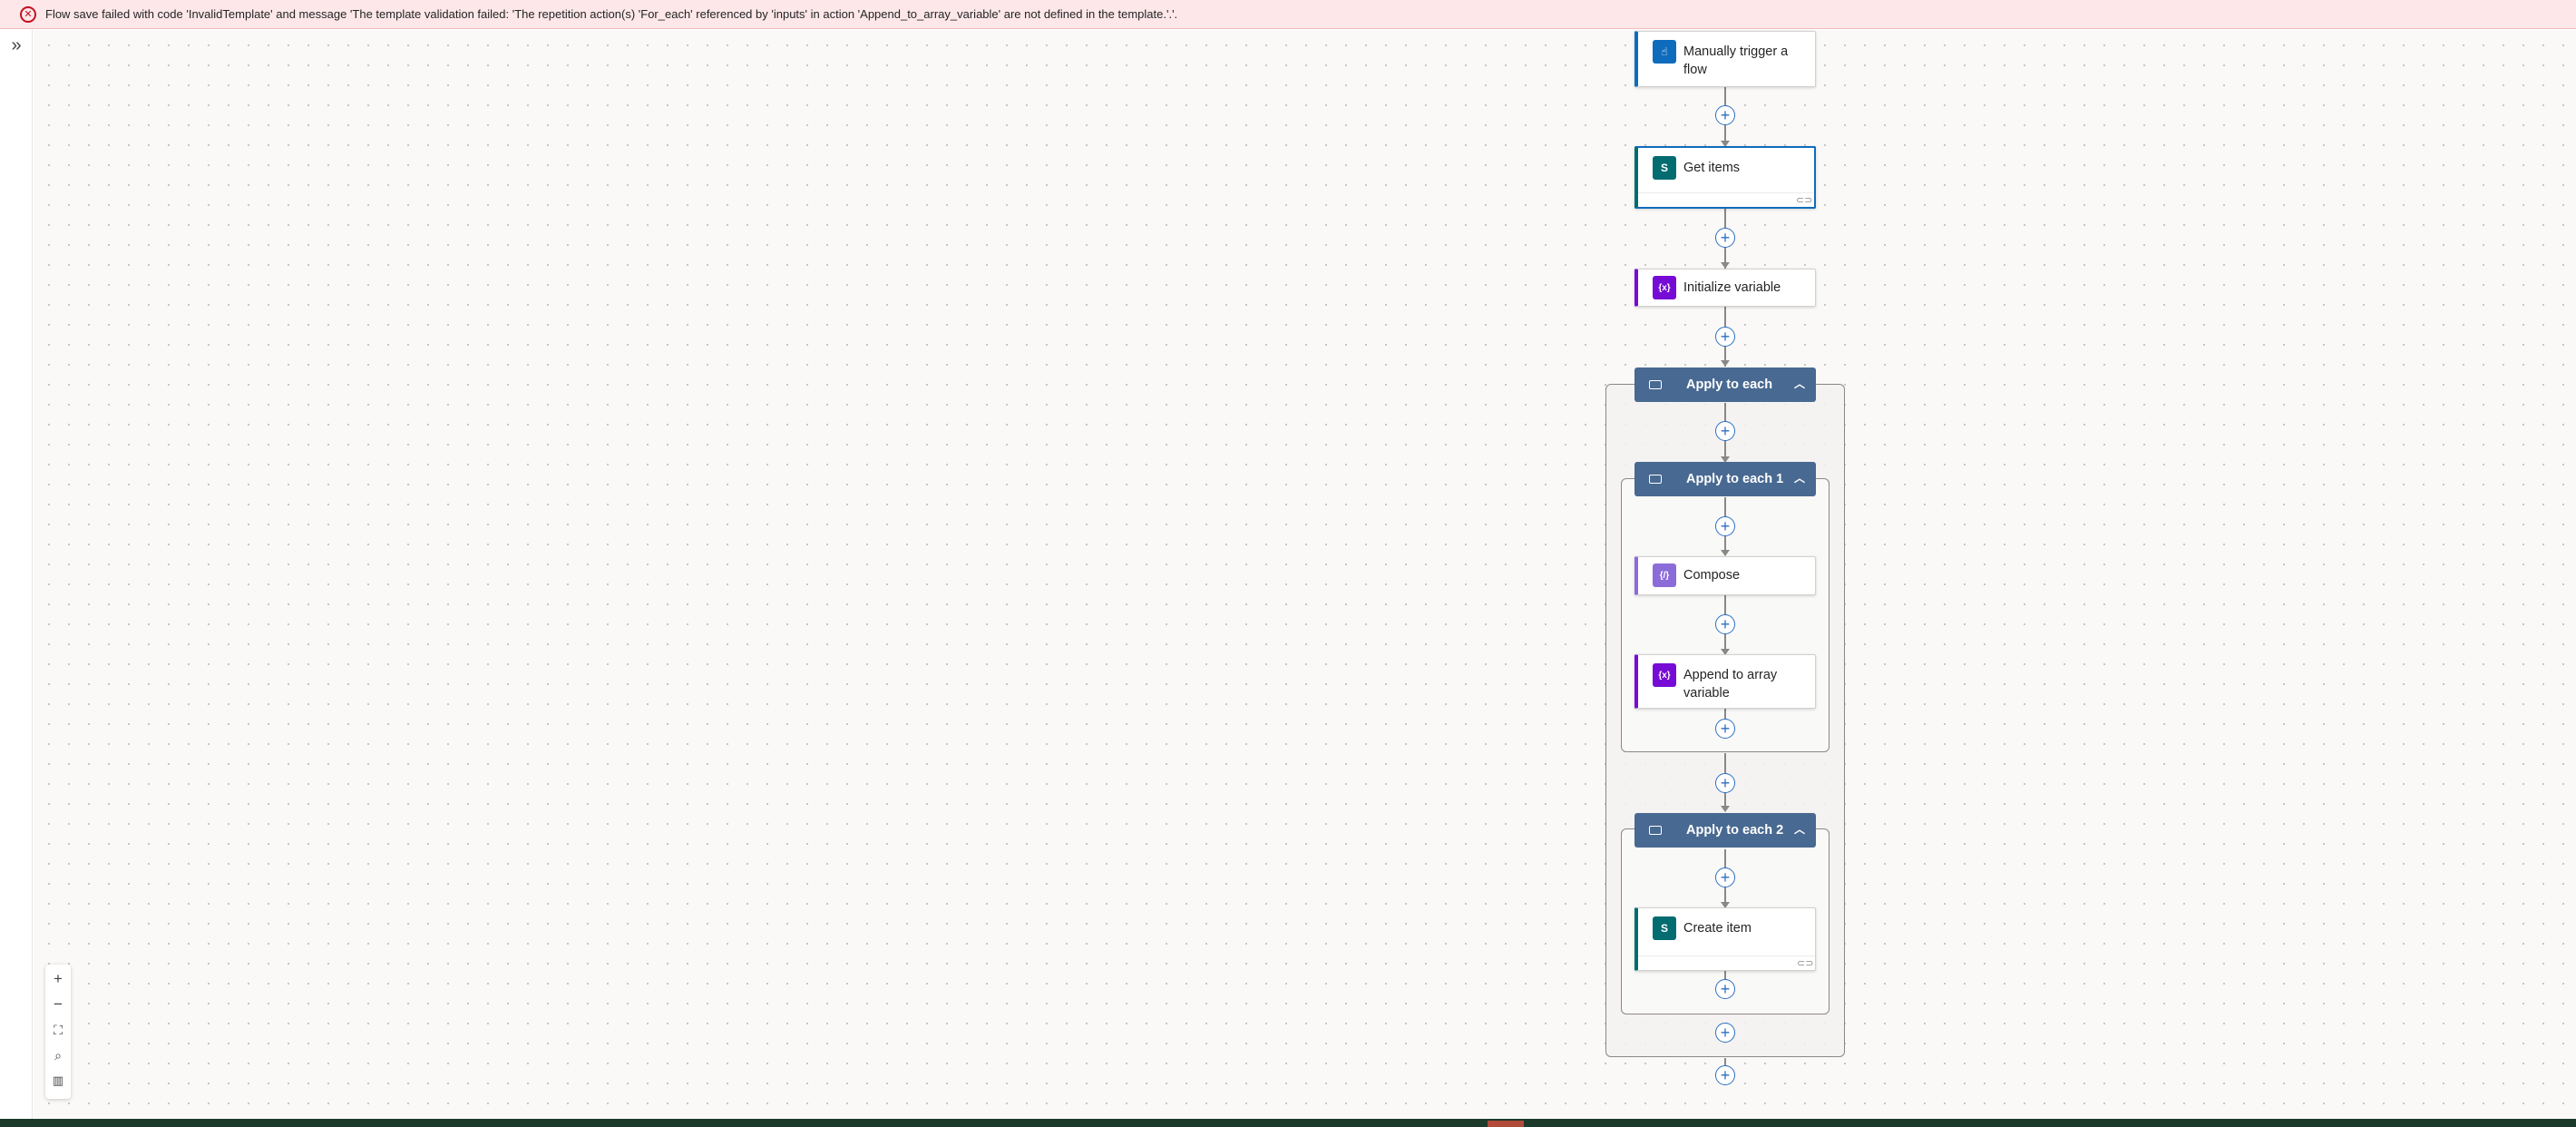 This screenshot has height=1127, width=2576. Describe the element at coordinates (1712, 575) in the screenshot. I see `compose-label: Compose` at that location.